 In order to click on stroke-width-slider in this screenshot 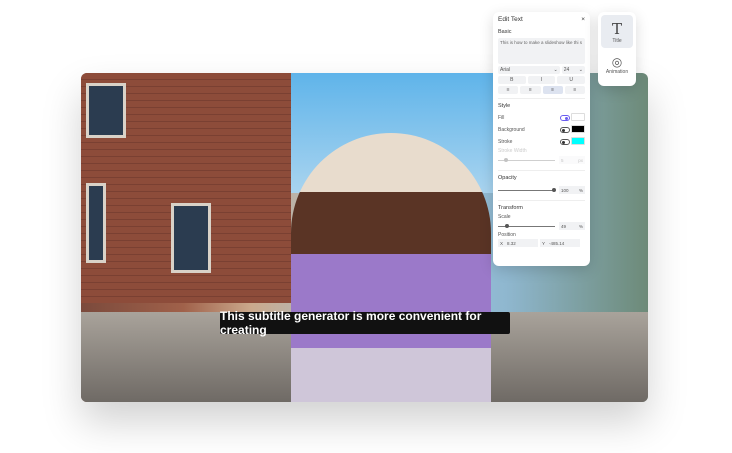, I will do `click(526, 159)`.